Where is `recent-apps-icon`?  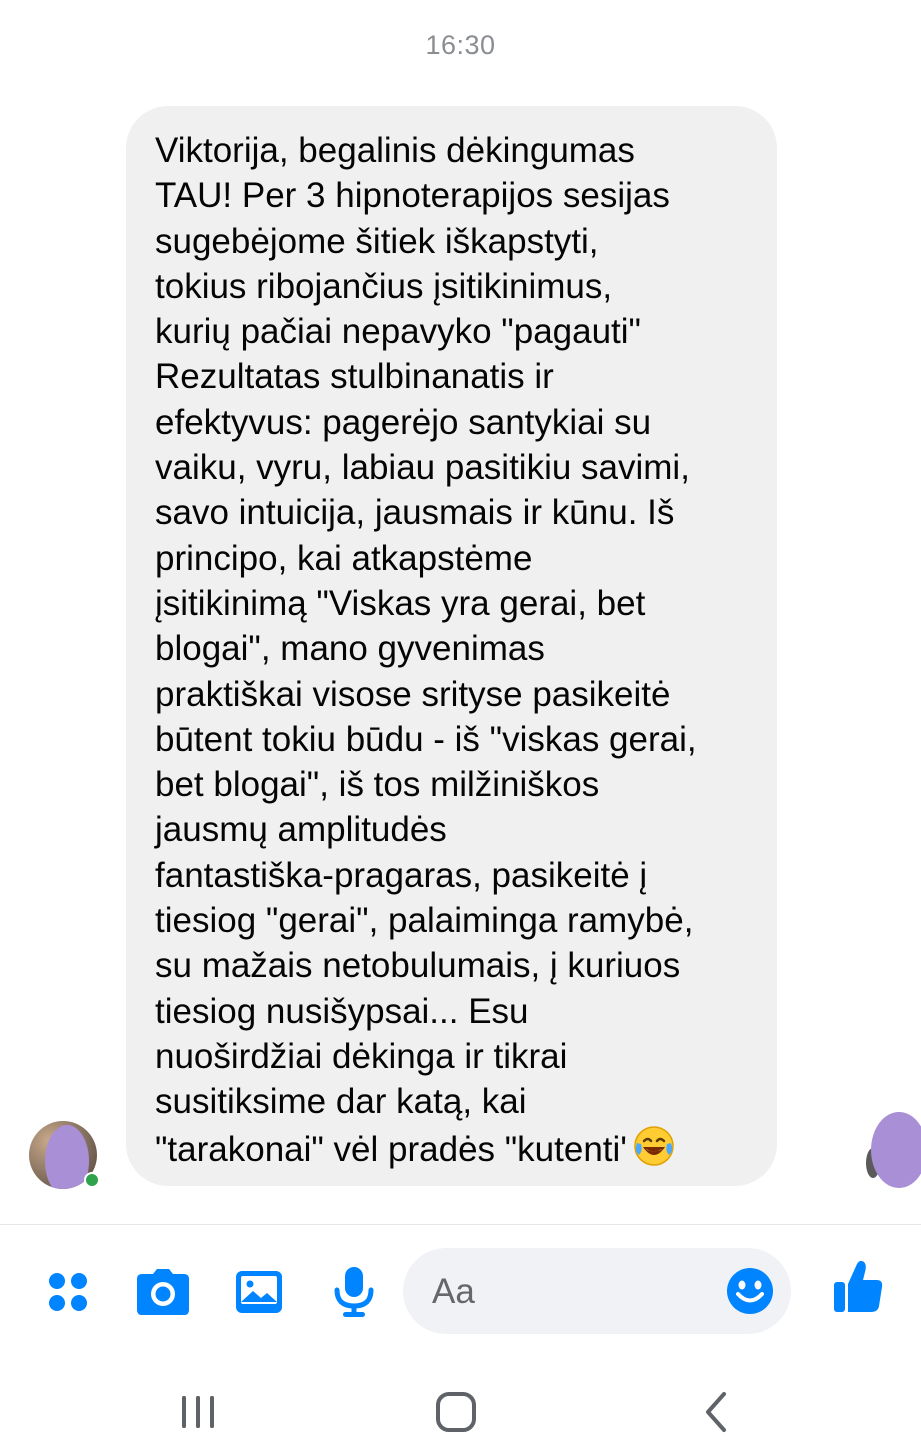 recent-apps-icon is located at coordinates (198, 1412).